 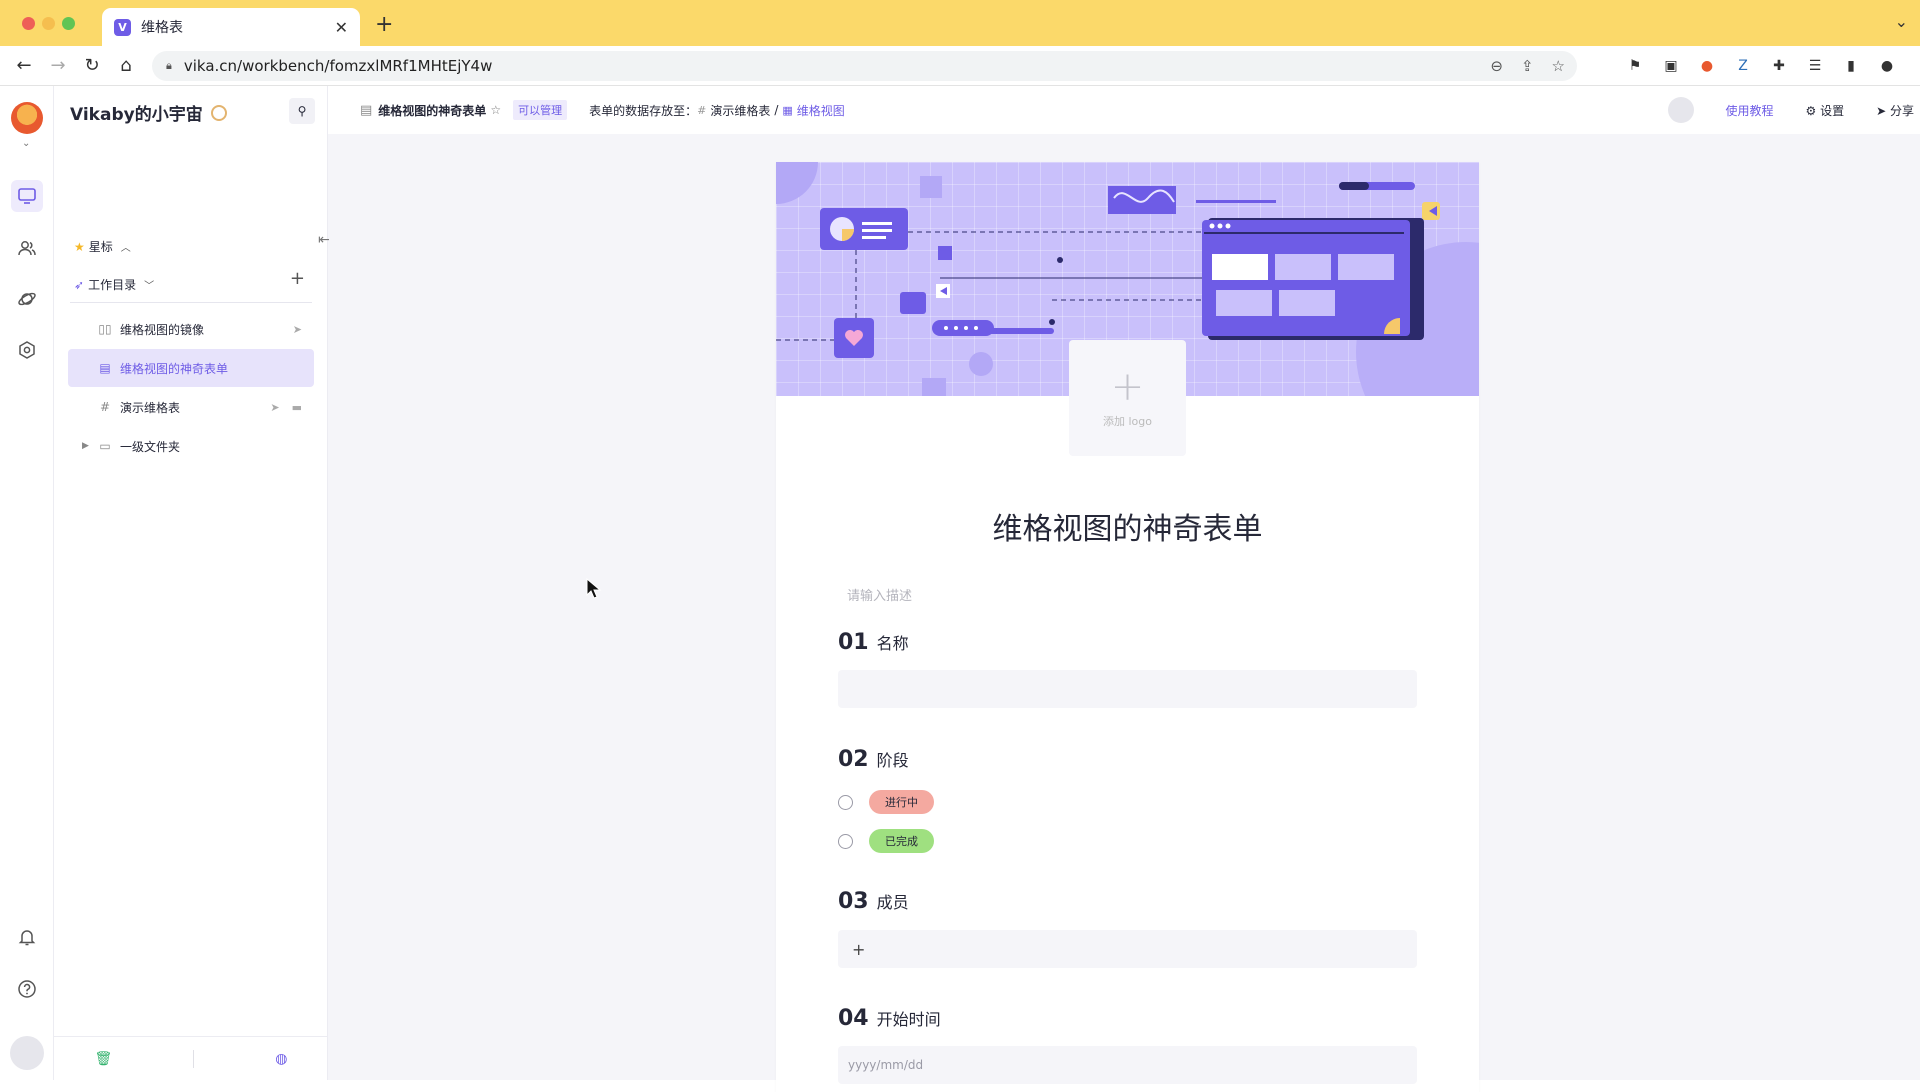 What do you see at coordinates (341, 27) in the screenshot?
I see `tab-close-icon: ✕` at bounding box center [341, 27].